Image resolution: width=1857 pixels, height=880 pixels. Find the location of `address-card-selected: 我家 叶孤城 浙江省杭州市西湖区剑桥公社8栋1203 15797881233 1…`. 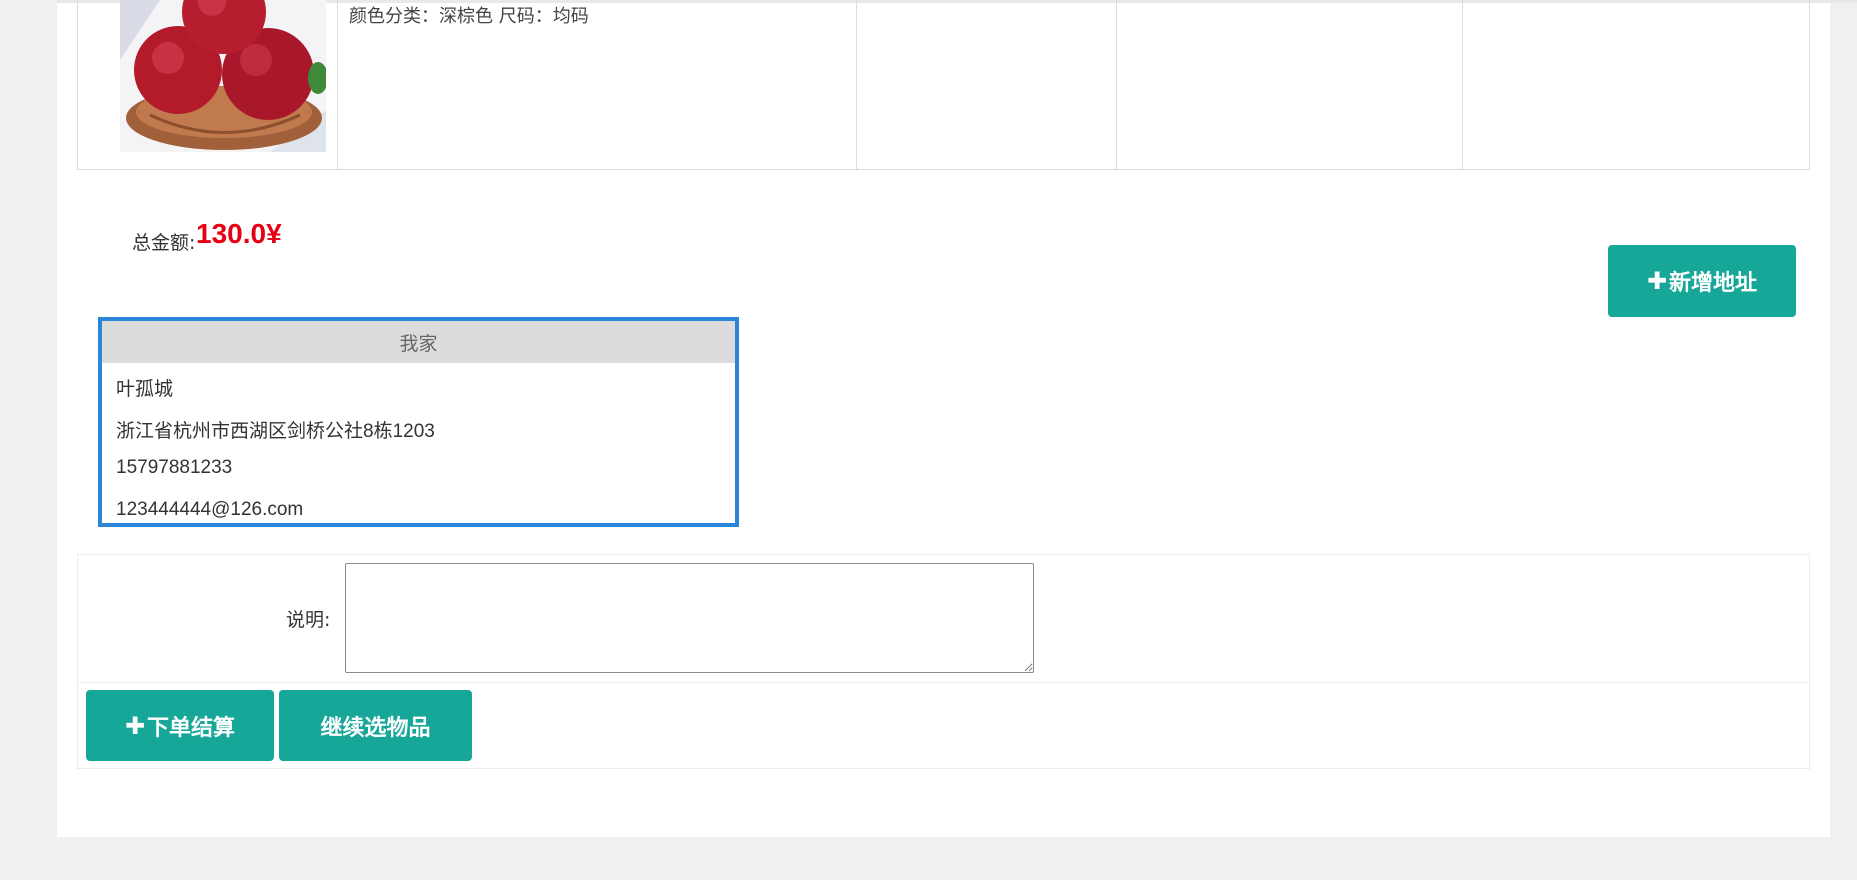

address-card-selected: 我家 叶孤城 浙江省杭州市西湖区剑桥公社8栋1203 15797881233 1… is located at coordinates (418, 422).